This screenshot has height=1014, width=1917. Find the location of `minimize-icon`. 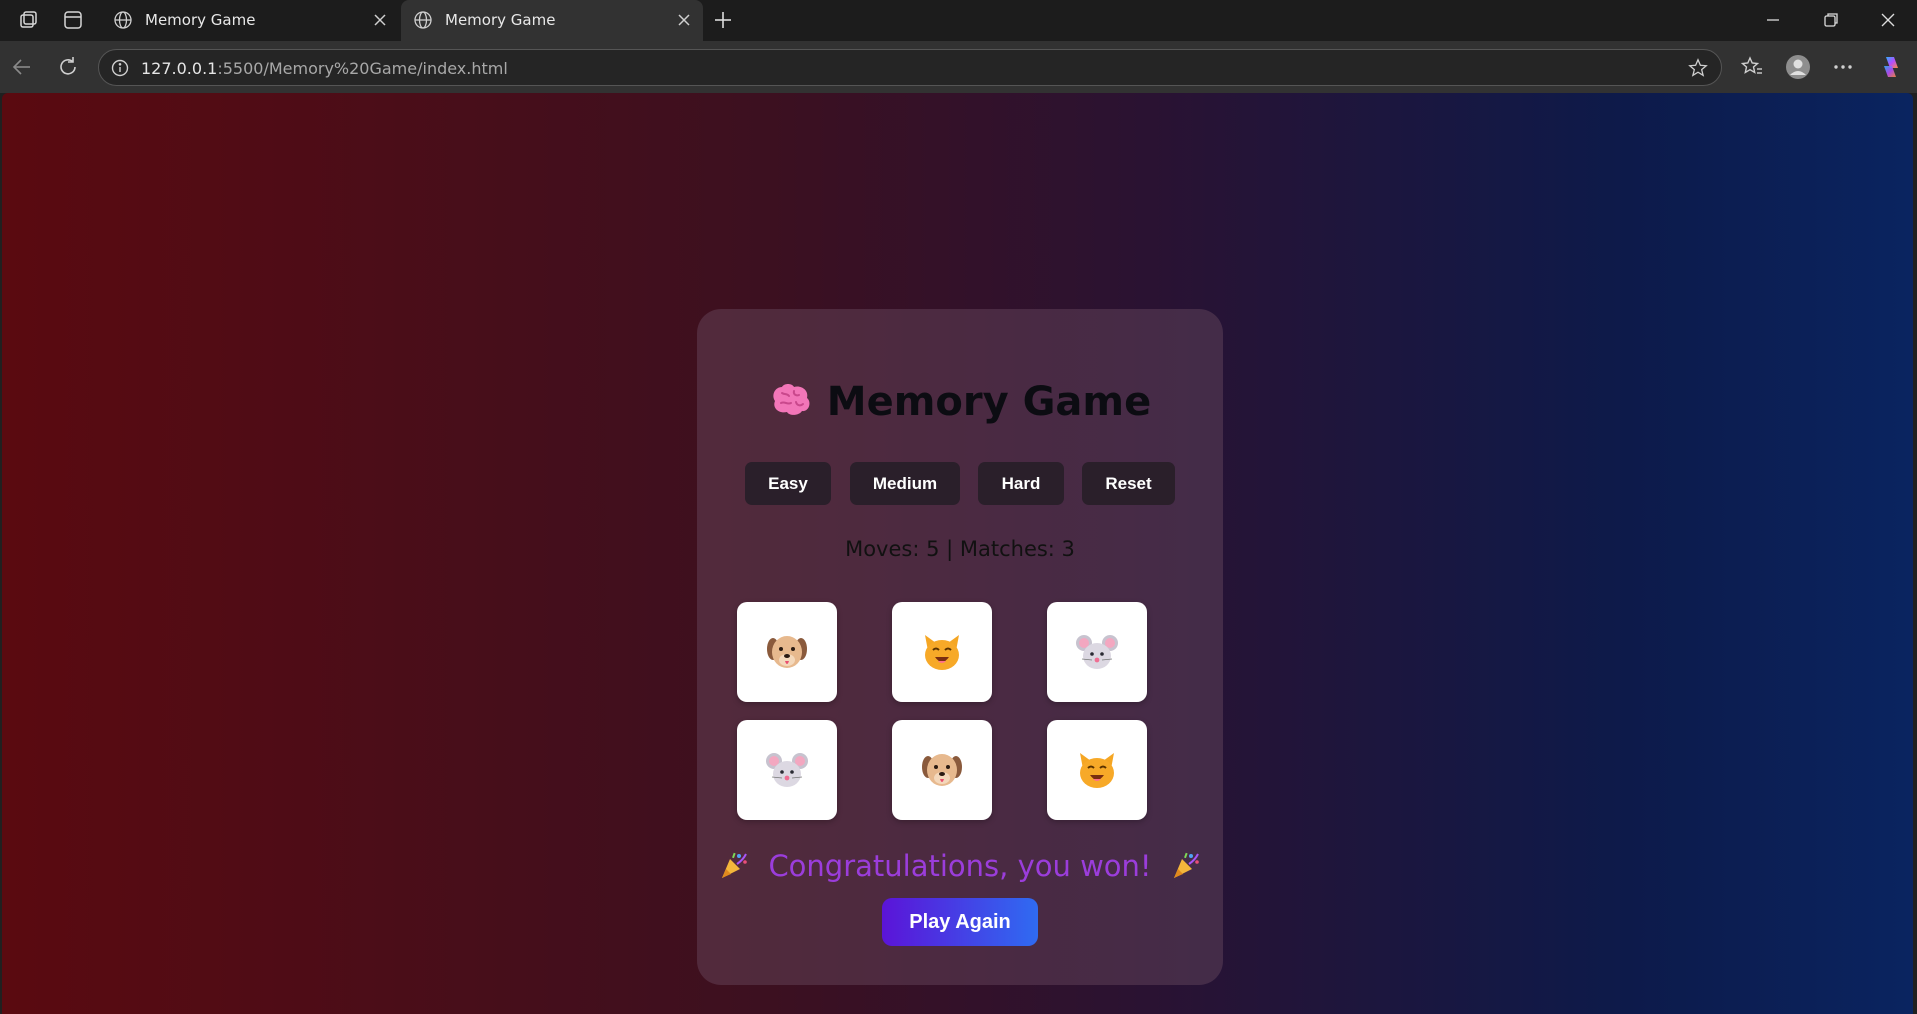

minimize-icon is located at coordinates (1773, 20).